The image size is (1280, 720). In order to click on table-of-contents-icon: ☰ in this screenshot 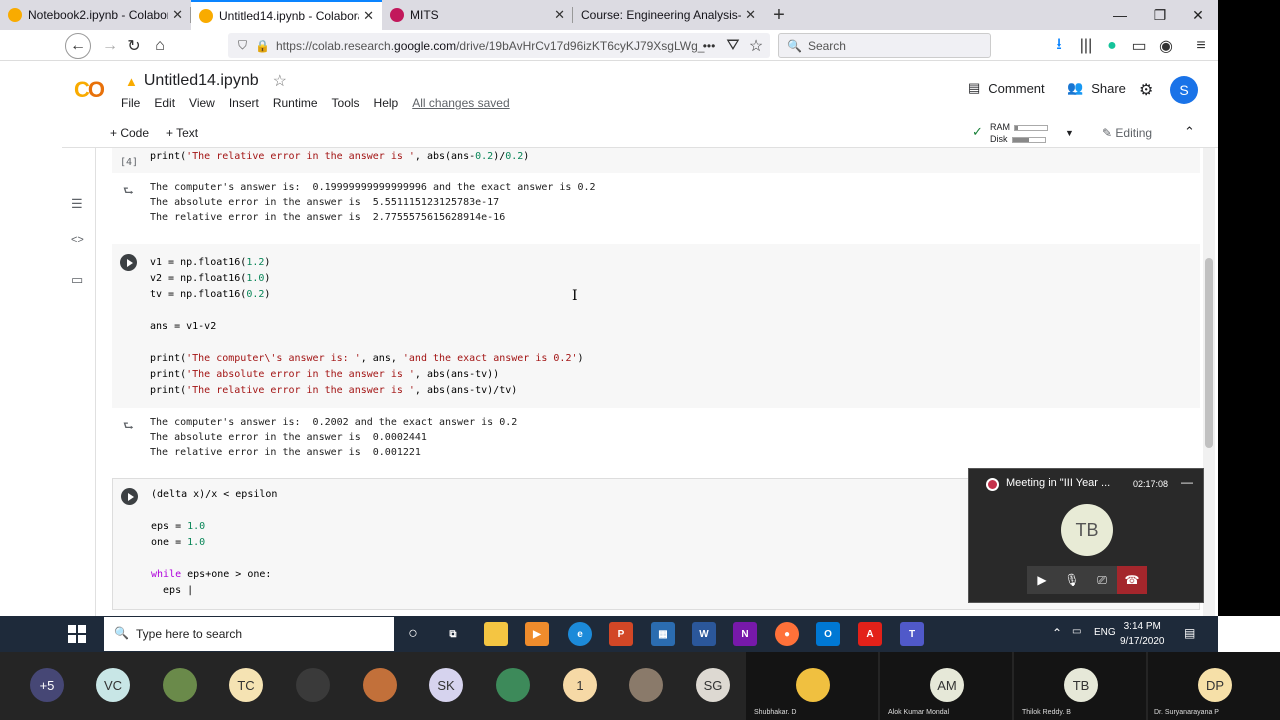, I will do `click(77, 204)`.